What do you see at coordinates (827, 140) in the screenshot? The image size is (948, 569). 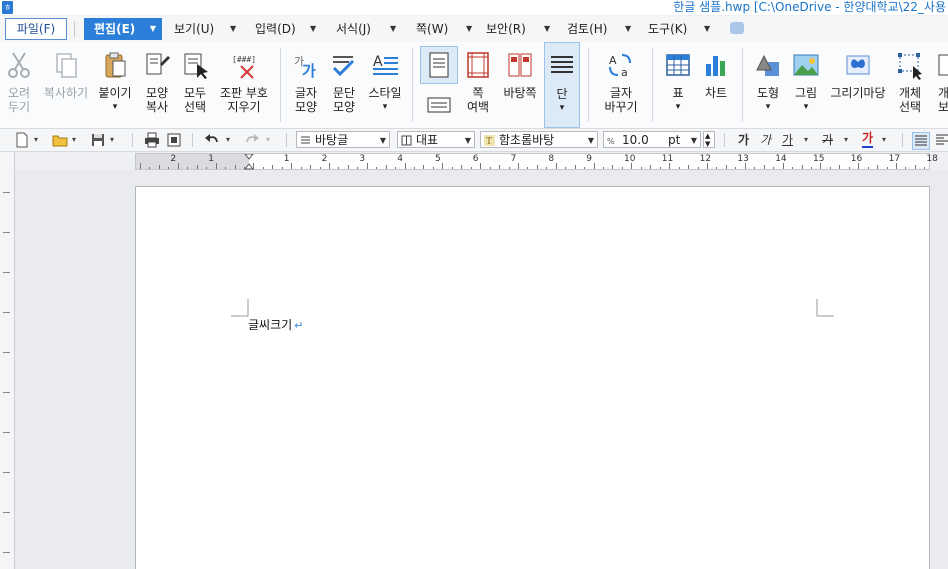 I see `strikethrough-button: 가` at bounding box center [827, 140].